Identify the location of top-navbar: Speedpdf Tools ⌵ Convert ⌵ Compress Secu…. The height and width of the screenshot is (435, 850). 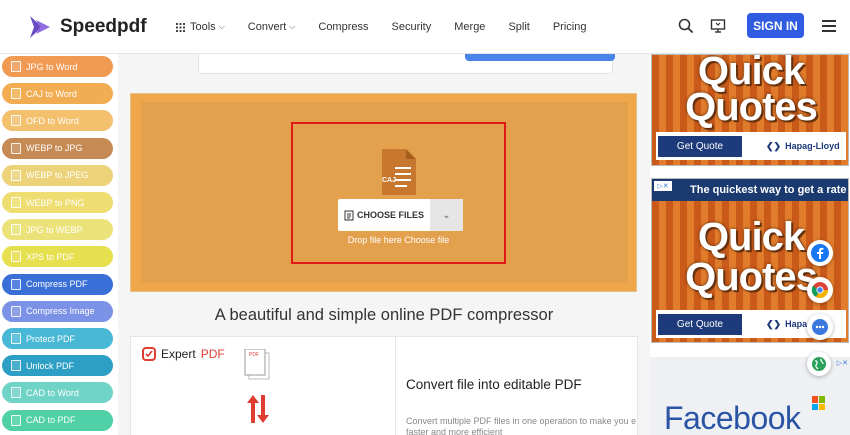
(425, 27).